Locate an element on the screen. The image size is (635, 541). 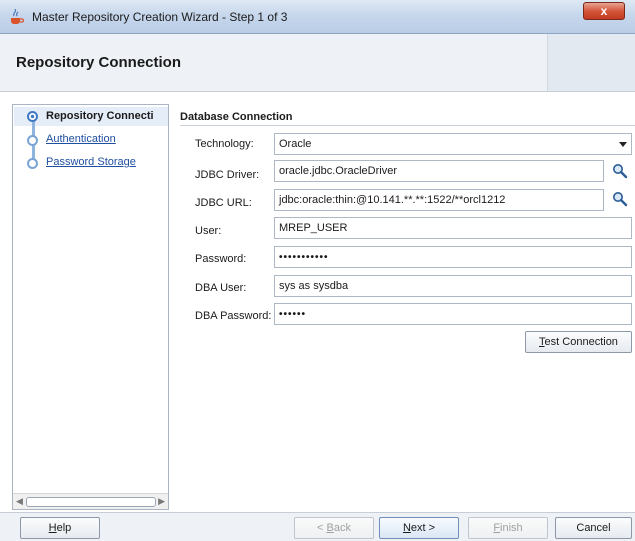
button-label: Cancel is located at coordinates (593, 528).